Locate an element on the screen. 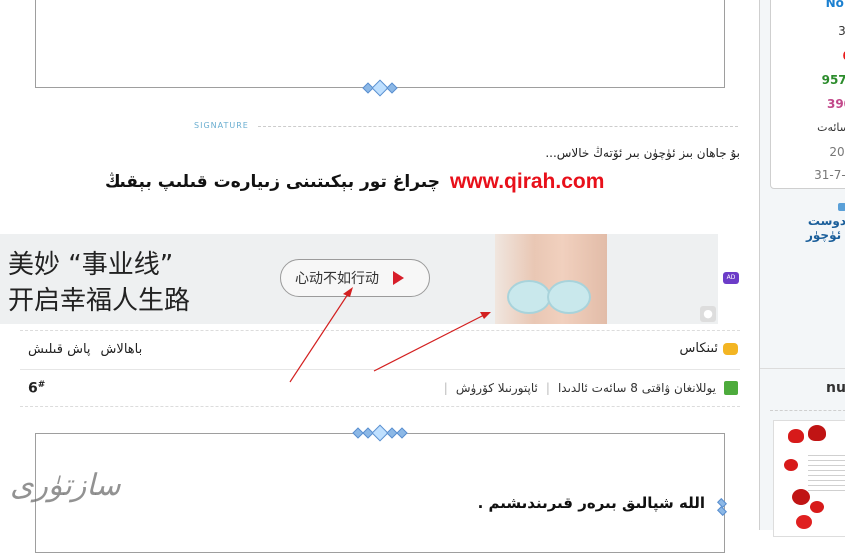 This screenshot has height=553, width=845. ad-headline-1: 美妙 “事业线” is located at coordinates (91, 265).